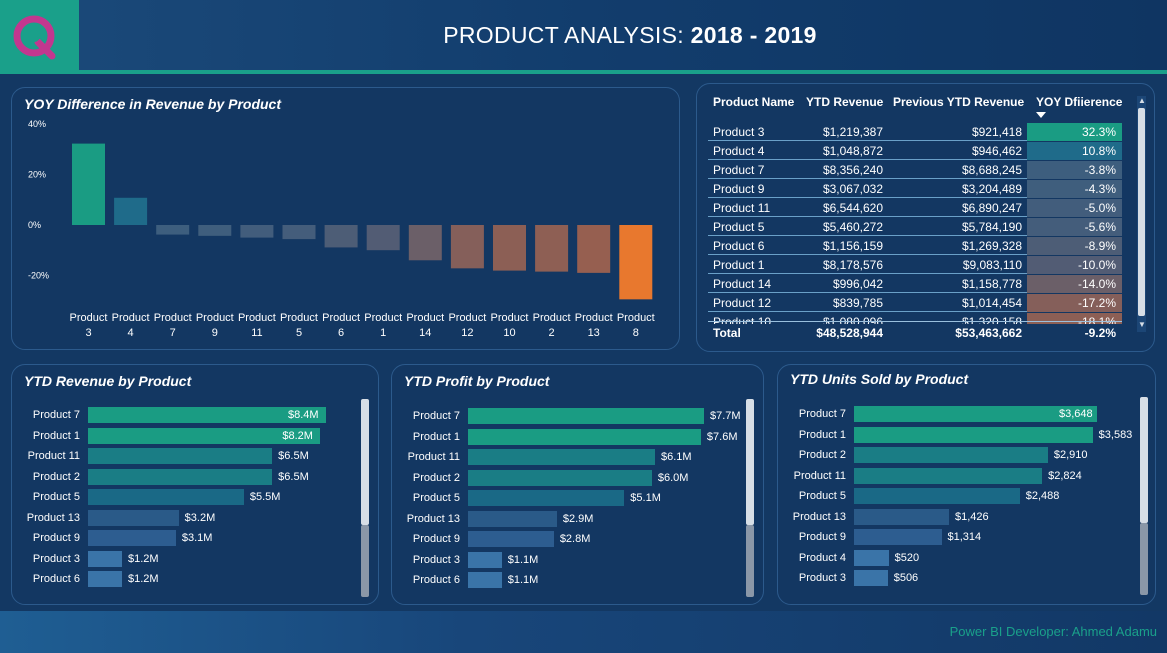 The image size is (1167, 653). What do you see at coordinates (722, 436) in the screenshot?
I see `bar-value-label: $7.6M` at bounding box center [722, 436].